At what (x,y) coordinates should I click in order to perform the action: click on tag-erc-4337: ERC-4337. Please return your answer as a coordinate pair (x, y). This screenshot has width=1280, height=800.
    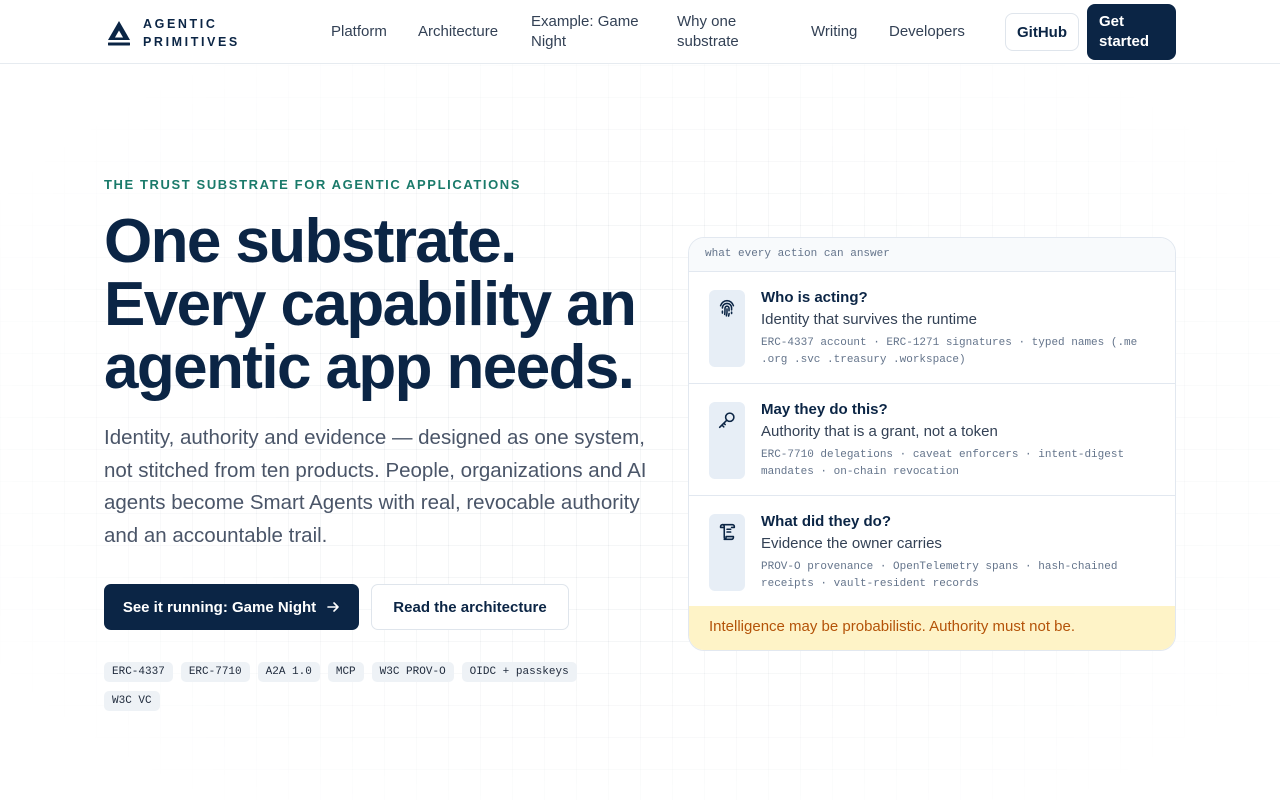
    Looking at the image, I should click on (138, 672).